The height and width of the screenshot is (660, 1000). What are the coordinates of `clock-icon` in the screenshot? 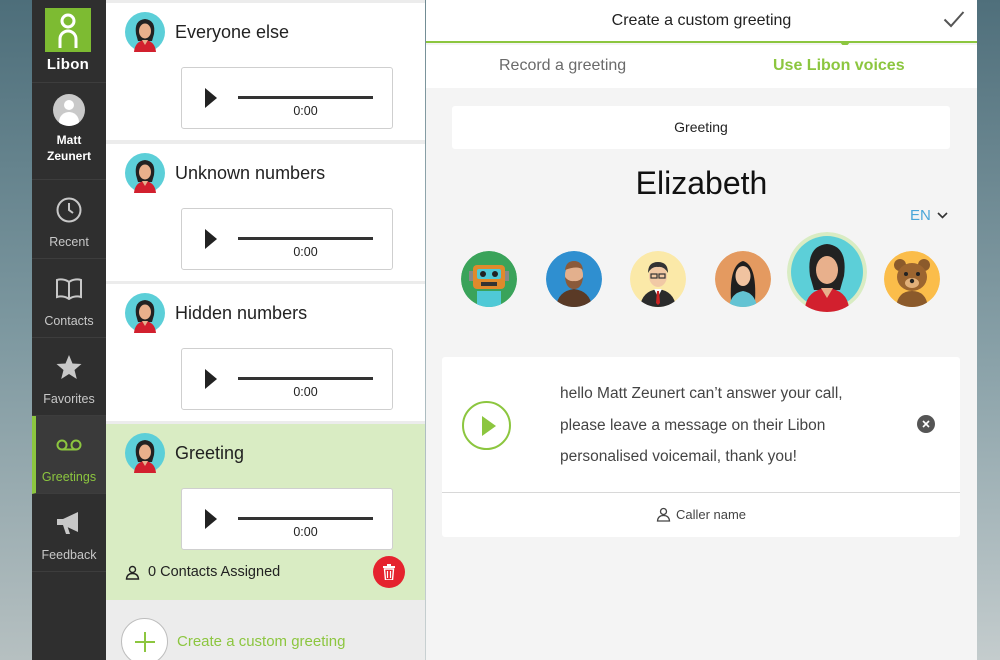 It's located at (69, 210).